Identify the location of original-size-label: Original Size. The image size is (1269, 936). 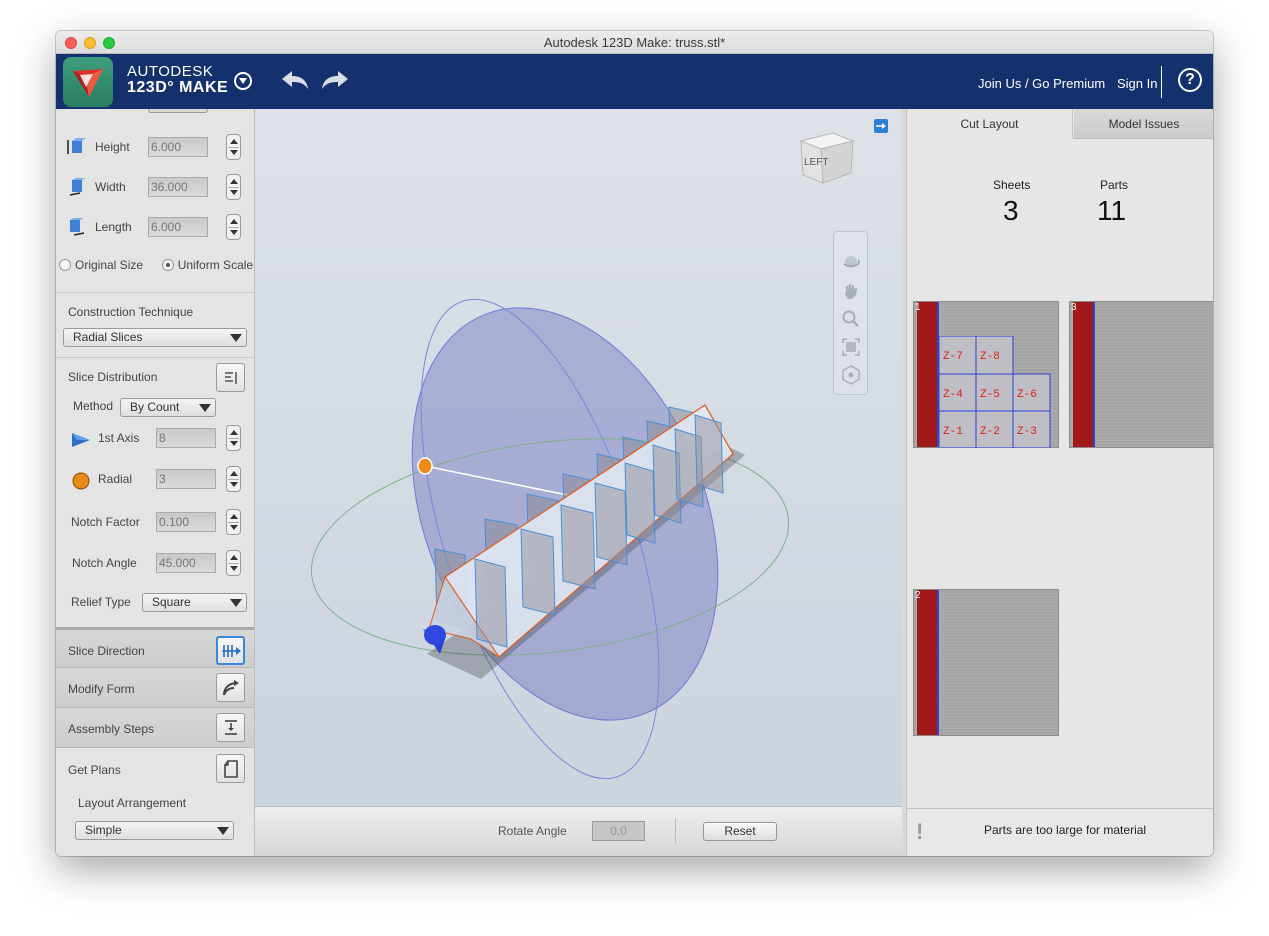
(109, 265).